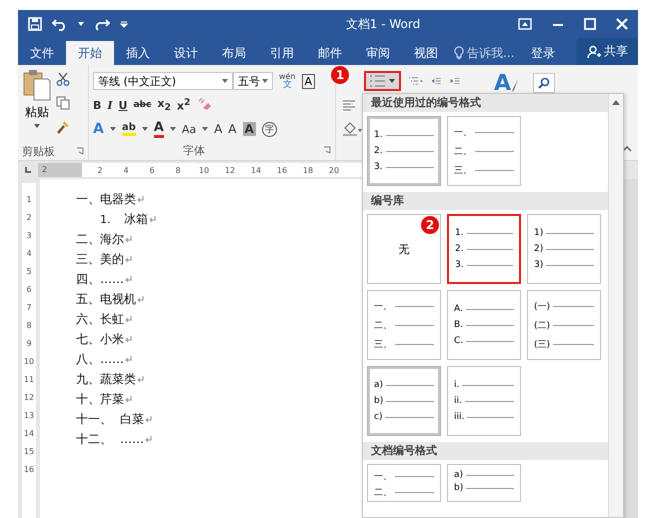 This screenshot has width=656, height=518. Describe the element at coordinates (218, 129) in the screenshot. I see `grow-font-button: A` at that location.